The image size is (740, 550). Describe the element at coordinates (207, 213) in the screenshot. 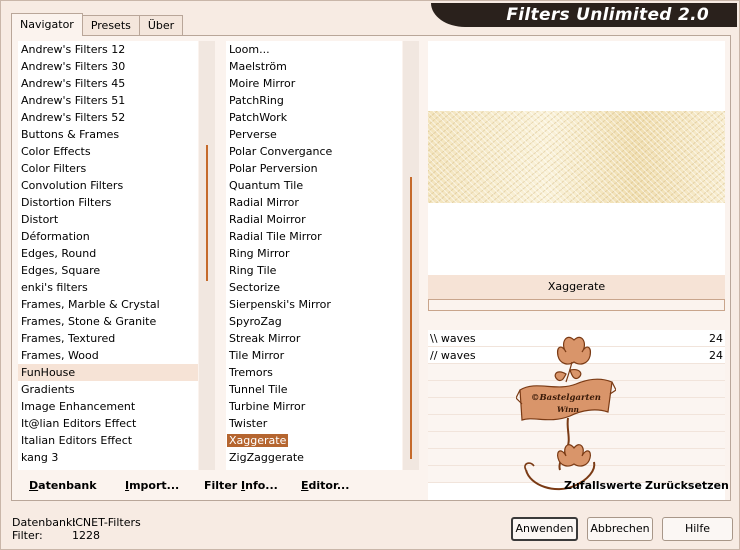

I see `category-scroll-thumb` at that location.